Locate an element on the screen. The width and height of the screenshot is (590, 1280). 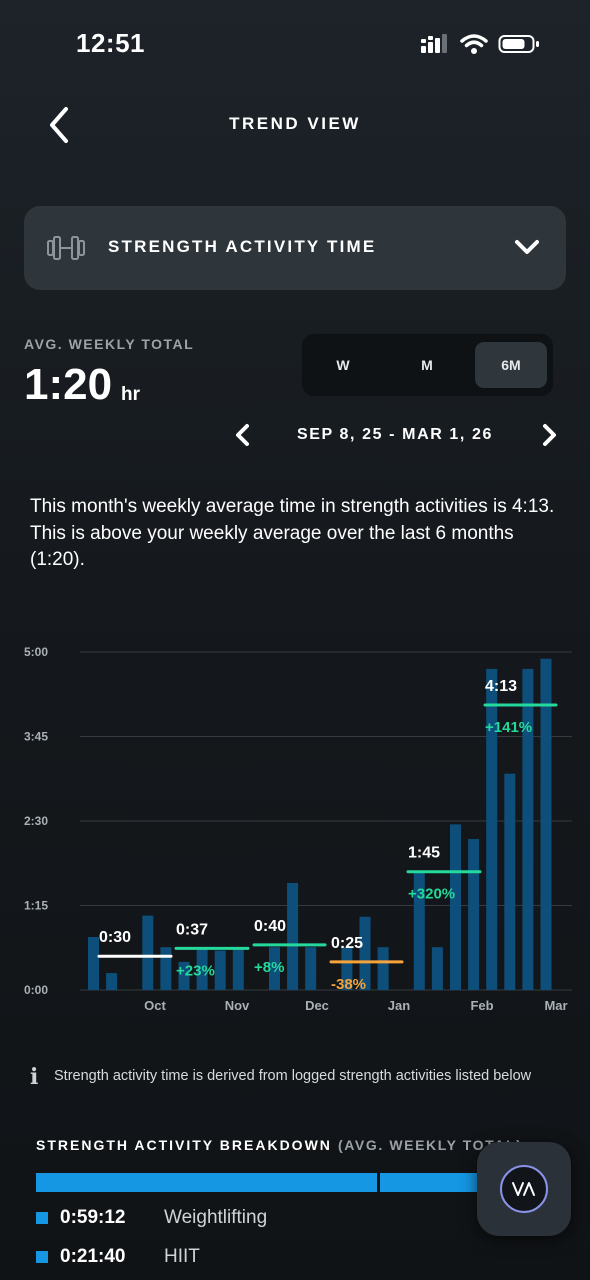
monthly-average-label: 1:45 is located at coordinates (424, 853).